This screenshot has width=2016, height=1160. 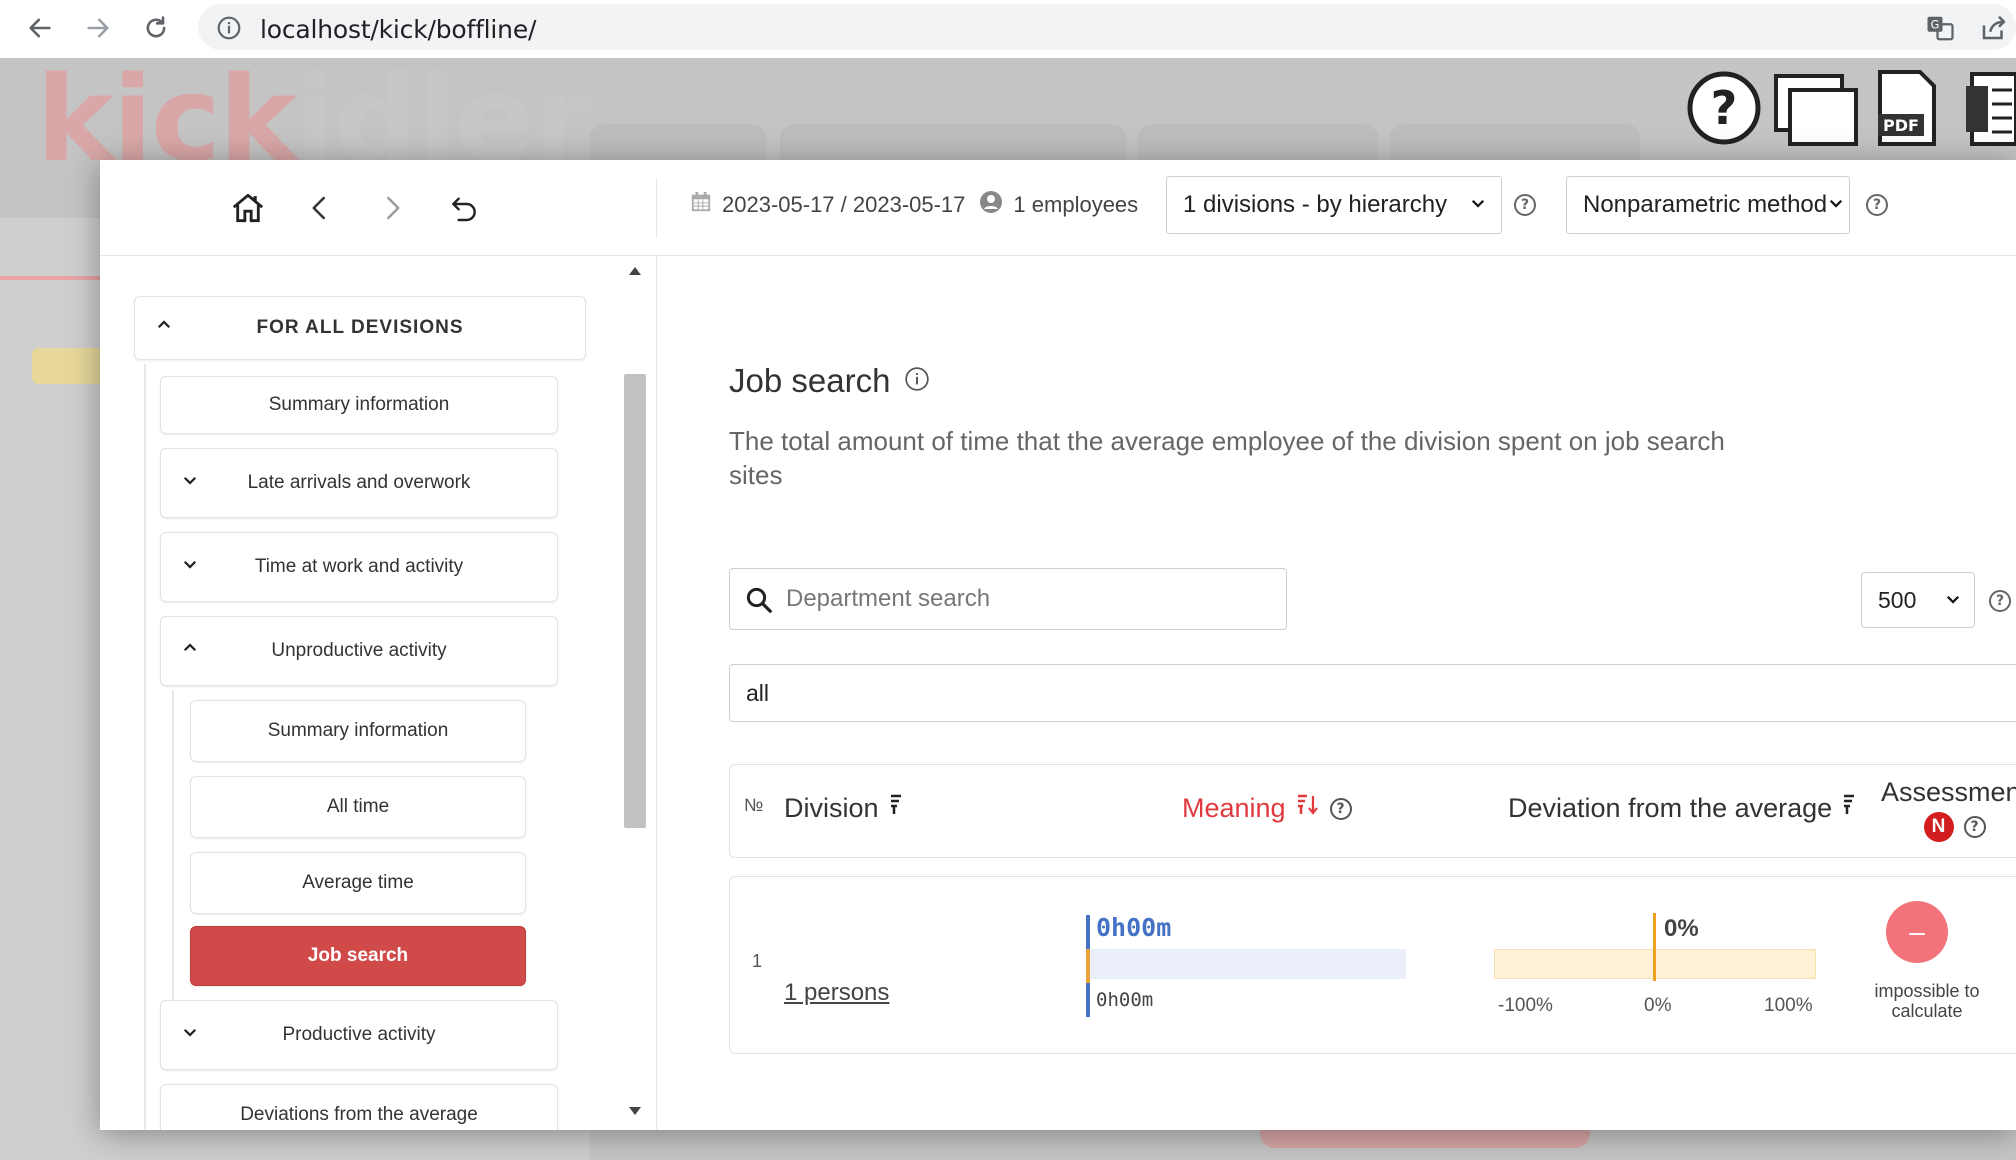 I want to click on column-assessment: Assessment N ?, so click(x=1948, y=809).